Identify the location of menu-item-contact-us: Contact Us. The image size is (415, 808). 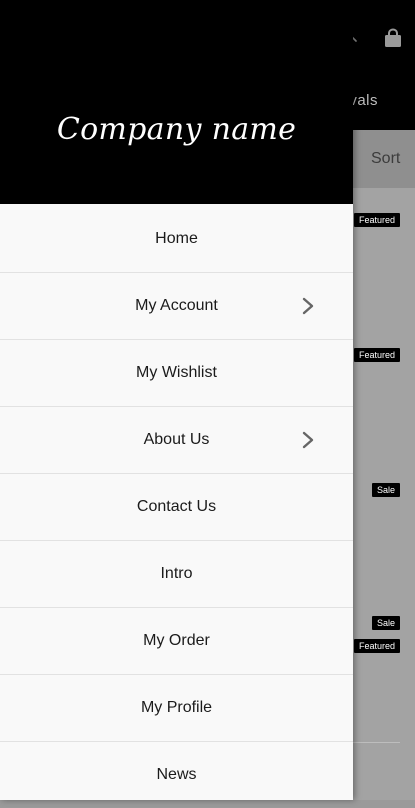
(176, 507).